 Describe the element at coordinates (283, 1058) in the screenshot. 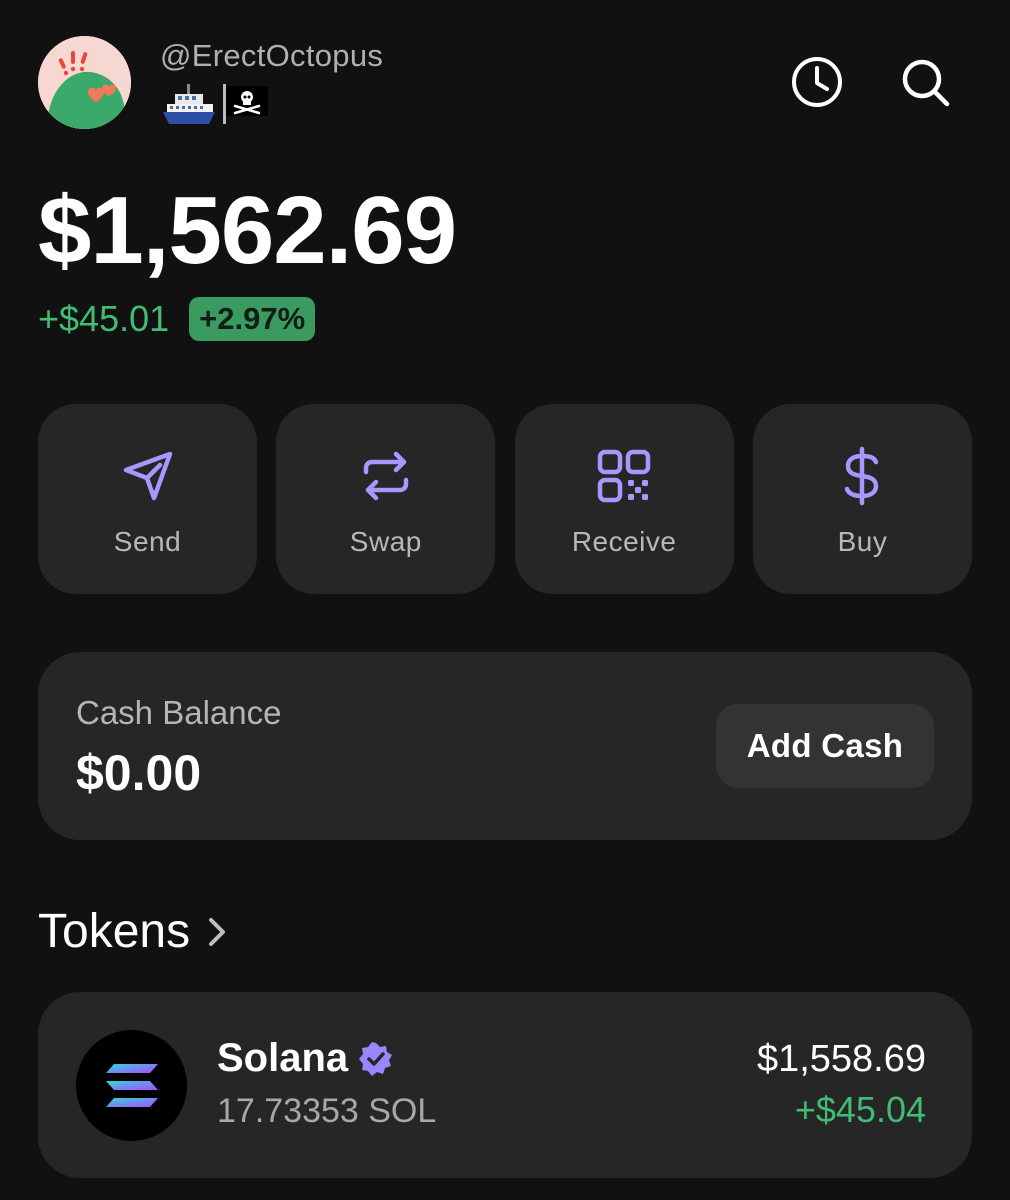

I see `token-name: Solana` at that location.